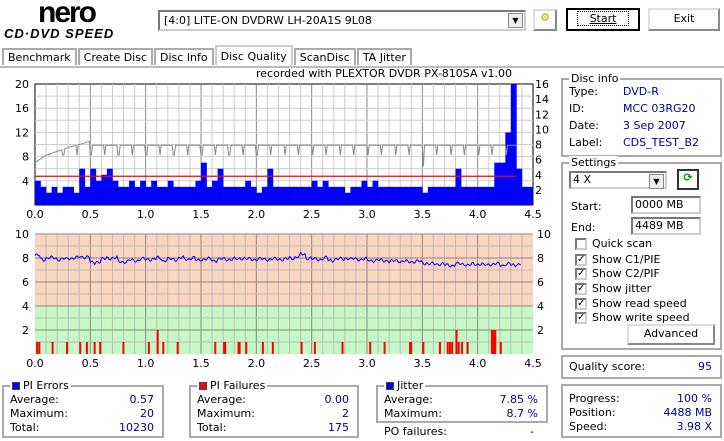  What do you see at coordinates (617, 259) in the screenshot?
I see `show-pie-checkbox: ✓ Show C1/PIE` at bounding box center [617, 259].